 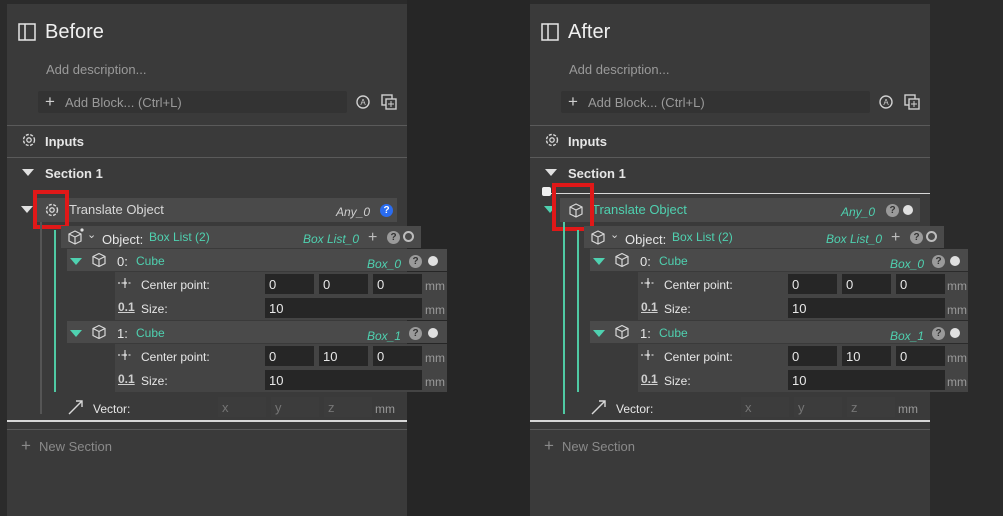 I want to click on item-index: 0:, so click(x=645, y=261).